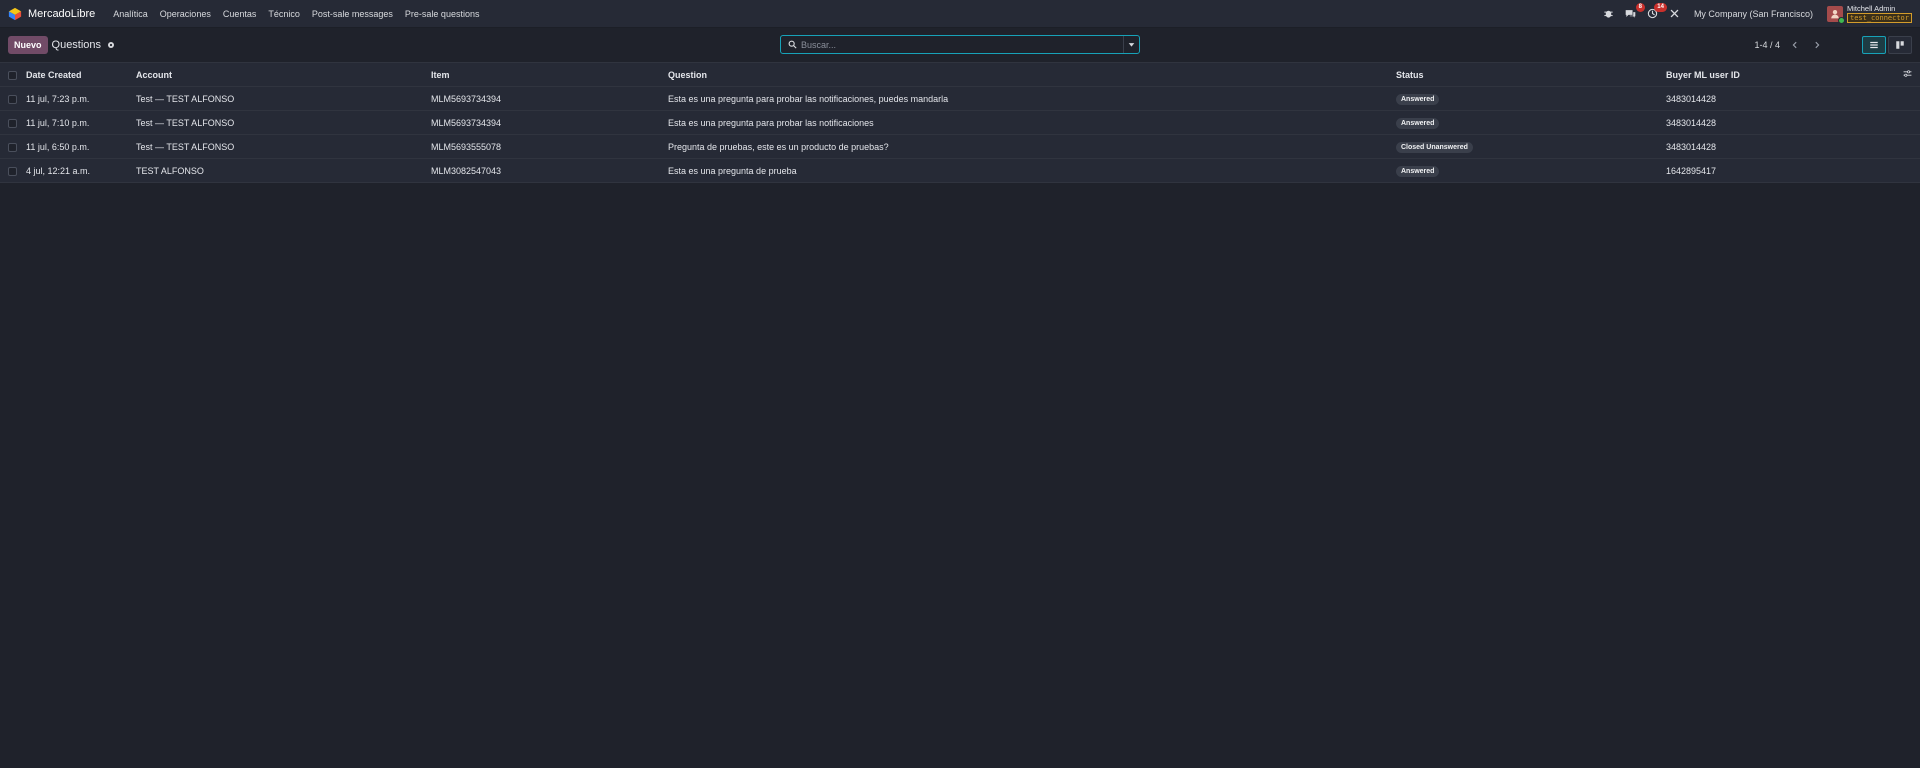 Image resolution: width=1920 pixels, height=768 pixels. What do you see at coordinates (1434, 147) in the screenshot?
I see `status-badge: Closed Unanswered` at bounding box center [1434, 147].